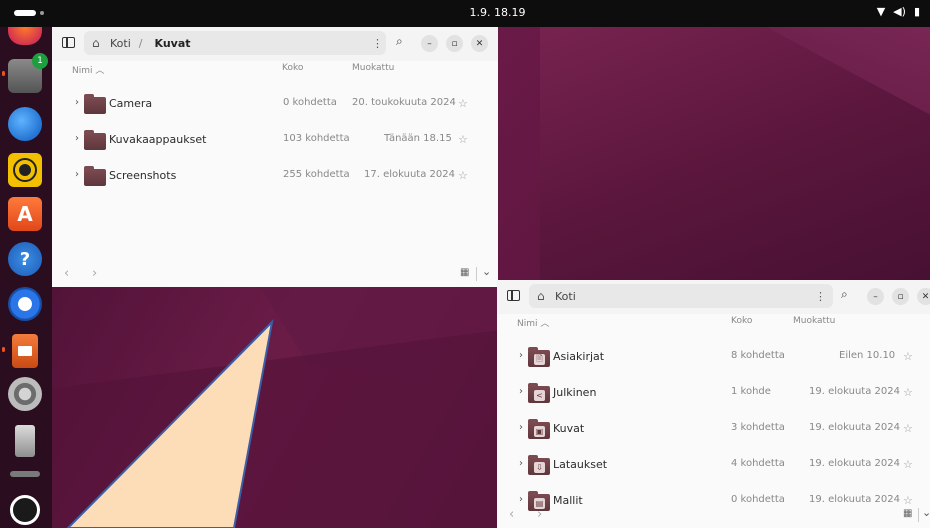 This screenshot has width=930, height=528. Describe the element at coordinates (575, 392) in the screenshot. I see `file-name: Julkinen` at that location.